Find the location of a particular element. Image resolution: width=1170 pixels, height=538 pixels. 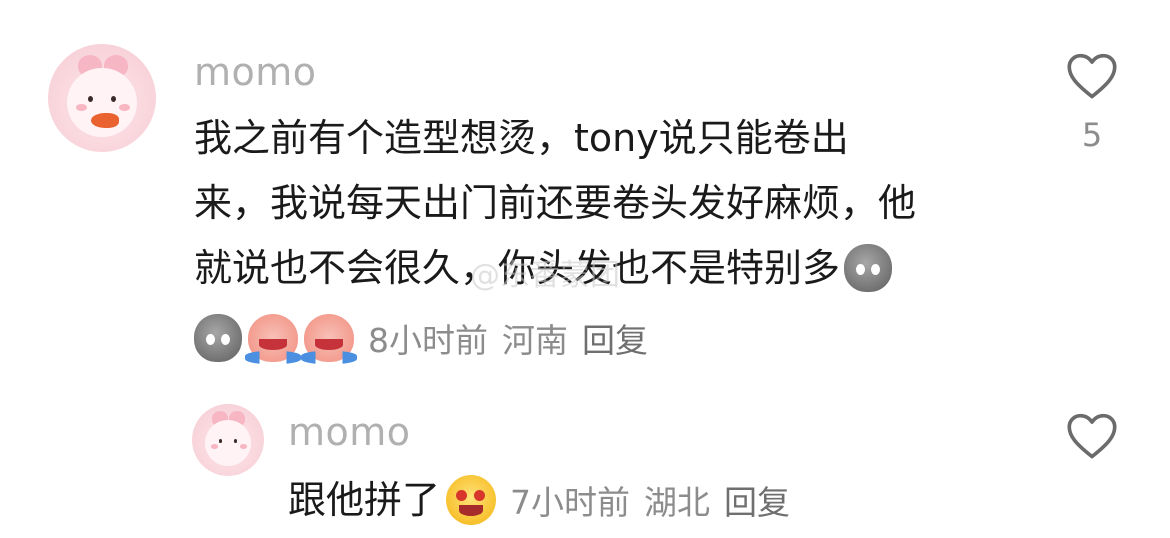

comment-location: 湖北 is located at coordinates (677, 502).